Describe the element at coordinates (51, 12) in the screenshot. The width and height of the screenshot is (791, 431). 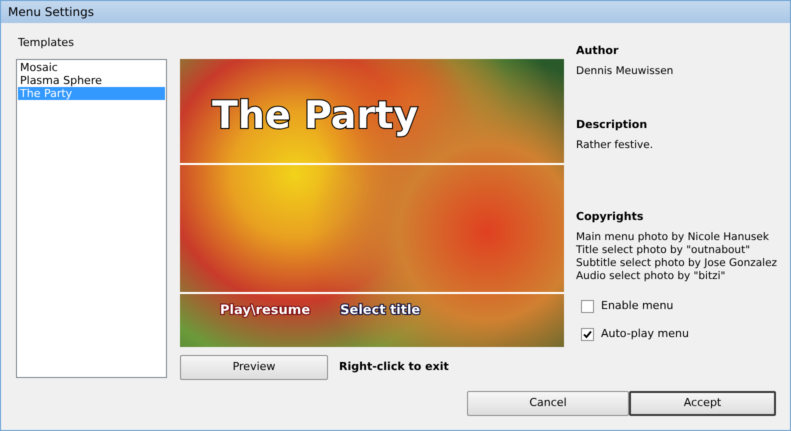
I see `window-title: Menu Settings` at that location.